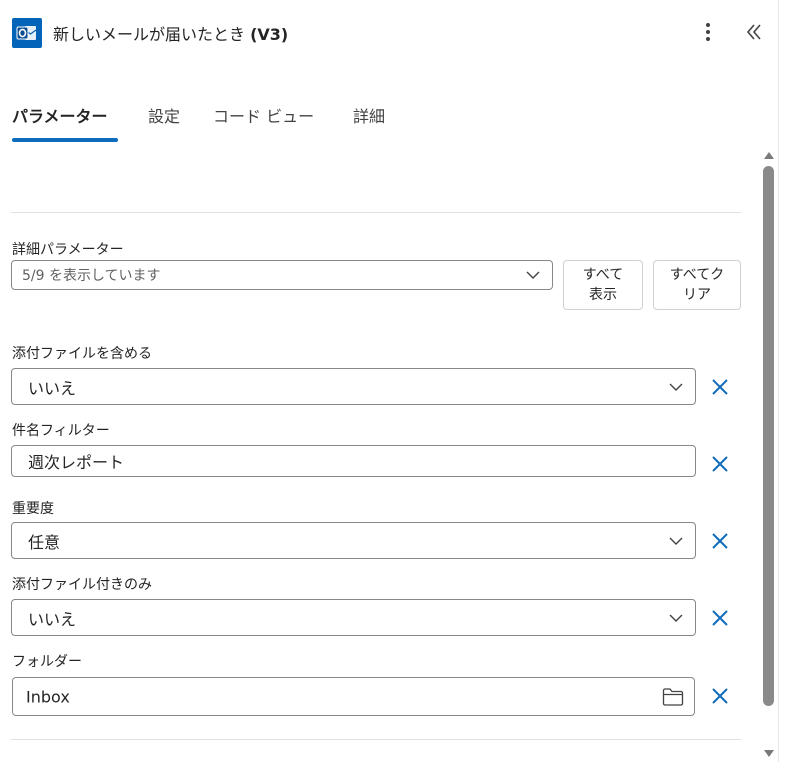 The height and width of the screenshot is (762, 789). I want to click on param-label: 添付ファイルを含める, so click(82, 354).